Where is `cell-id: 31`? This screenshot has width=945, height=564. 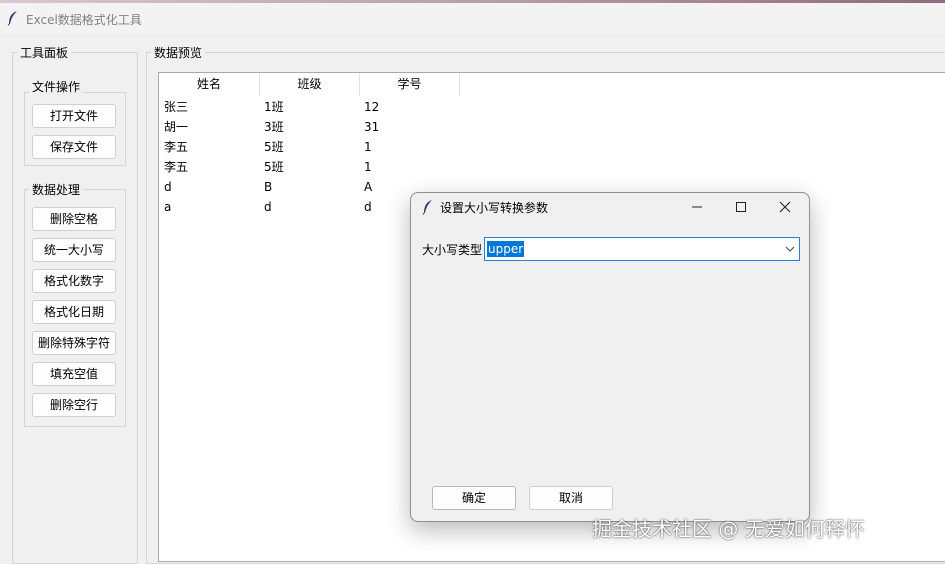
cell-id: 31 is located at coordinates (372, 127).